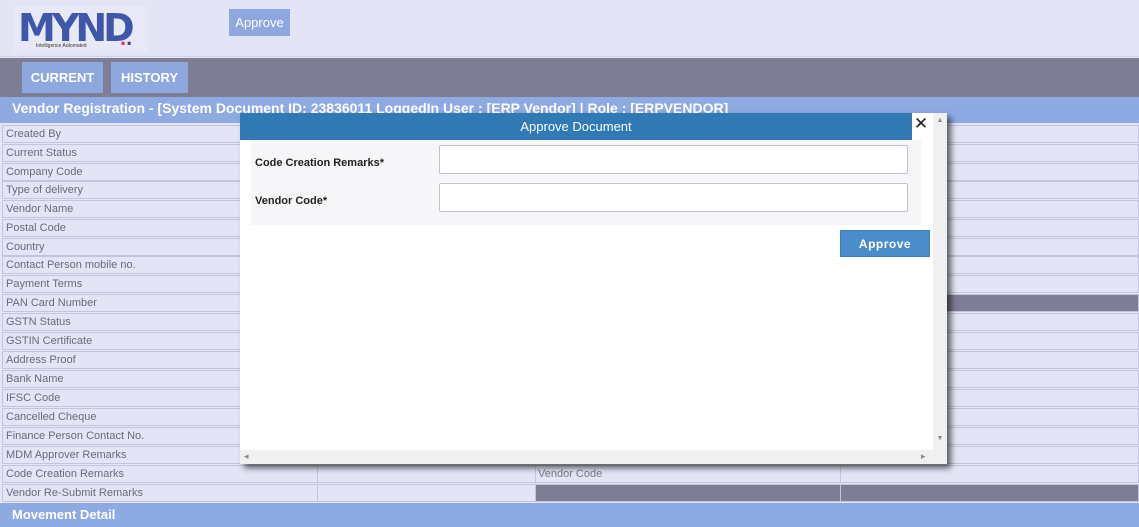 The height and width of the screenshot is (527, 1139). What do you see at coordinates (61, 46) in the screenshot?
I see `logo-tagline: Intelligence Automated` at bounding box center [61, 46].